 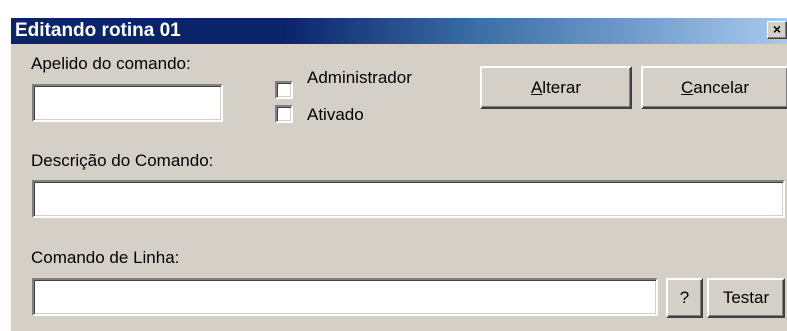 I want to click on alias-label: Apelido do comando:, so click(x=111, y=63).